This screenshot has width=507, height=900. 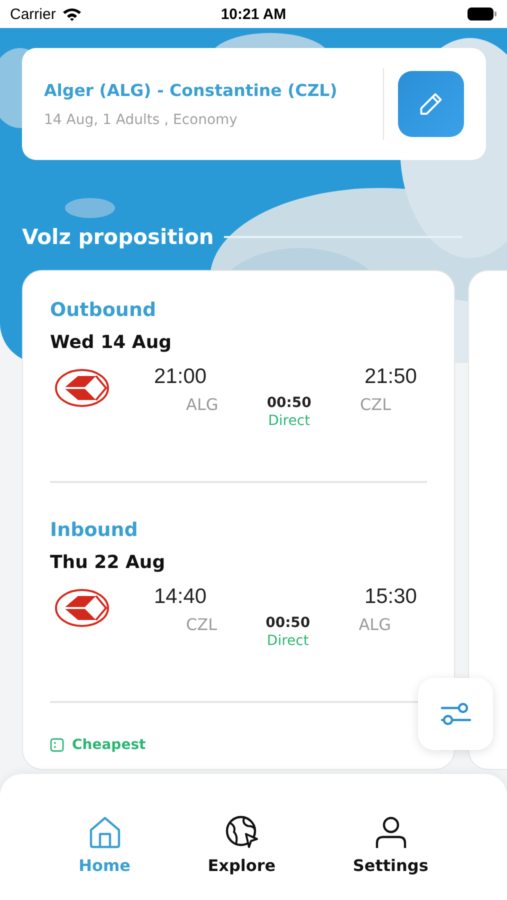 I want to click on search-details: 14 Aug, 1 Adults , Economy, so click(x=141, y=120).